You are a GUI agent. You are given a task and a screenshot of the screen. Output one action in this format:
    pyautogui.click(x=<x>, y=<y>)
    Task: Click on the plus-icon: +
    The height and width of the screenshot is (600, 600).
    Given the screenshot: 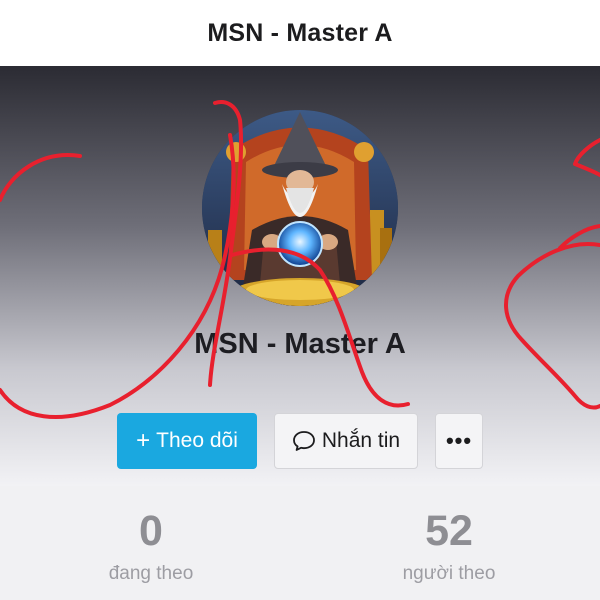 What is the action you would take?
    pyautogui.click(x=143, y=440)
    